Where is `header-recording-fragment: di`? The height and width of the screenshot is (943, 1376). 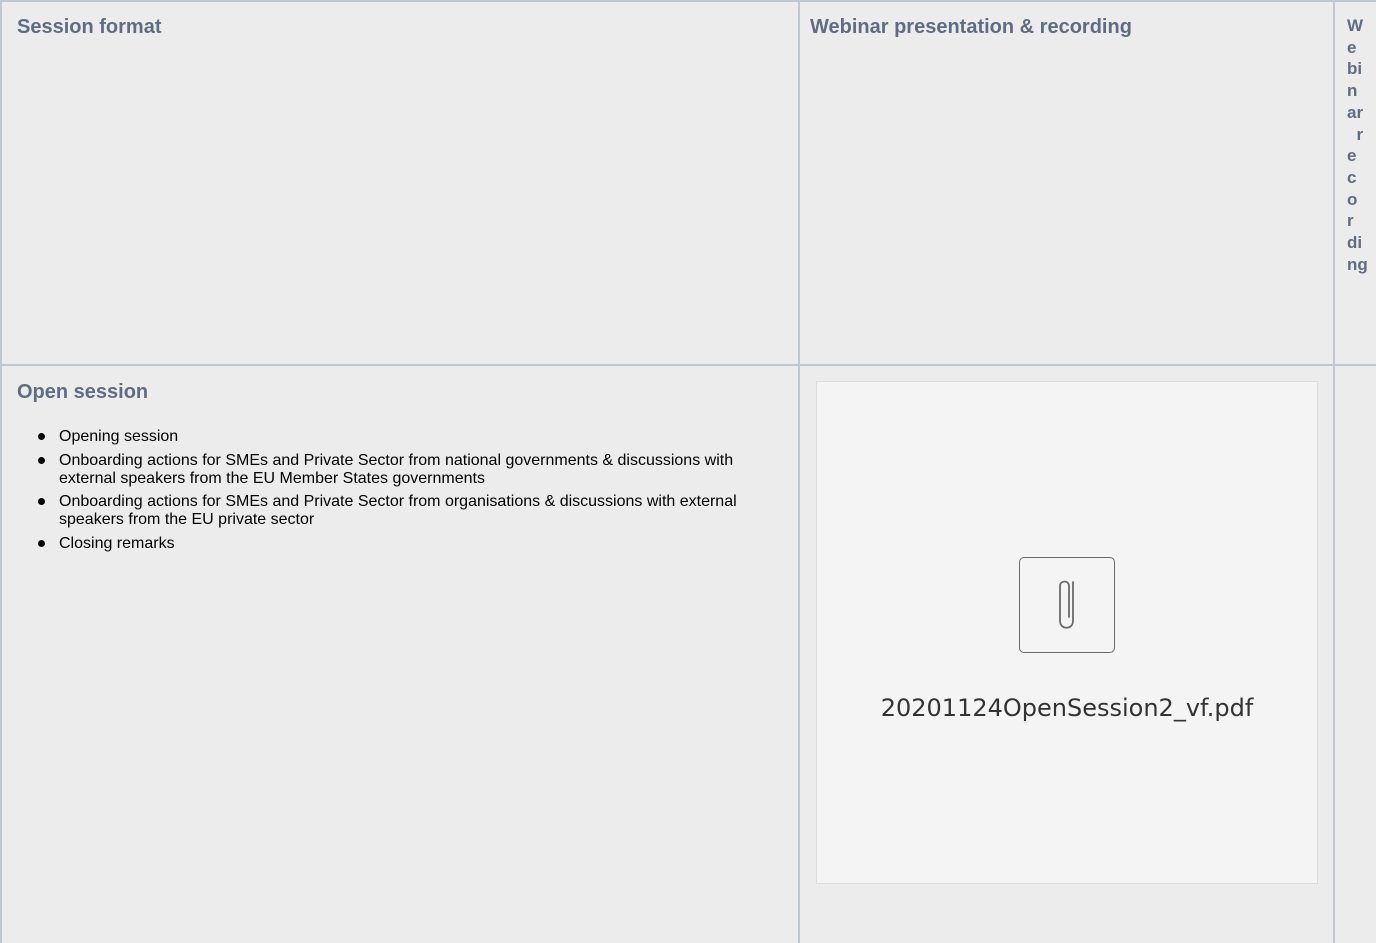 header-recording-fragment: di is located at coordinates (1355, 243).